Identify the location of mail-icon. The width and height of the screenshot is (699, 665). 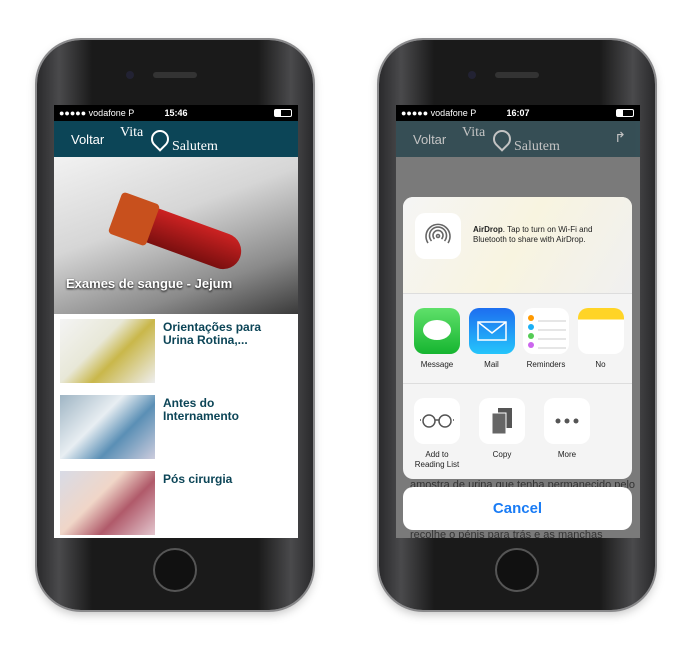
(491, 331).